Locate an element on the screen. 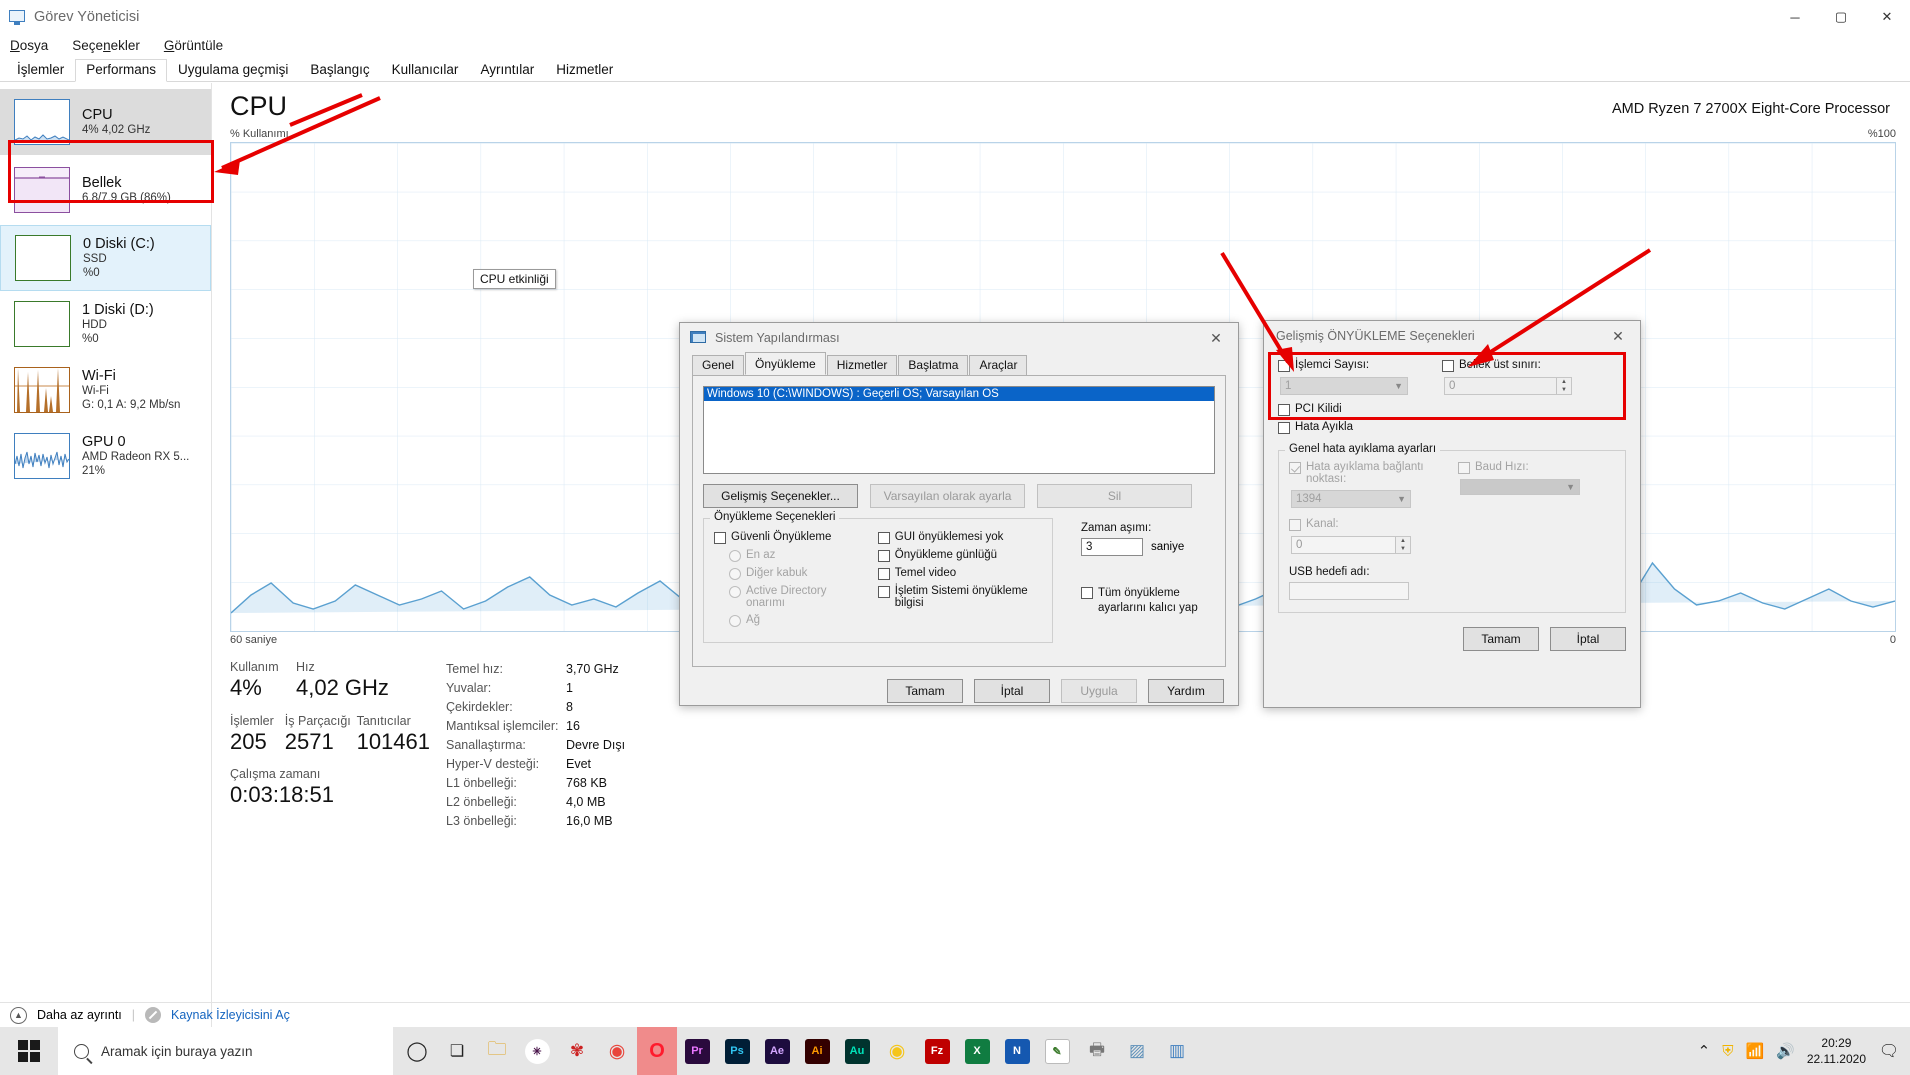 Image resolution: width=1910 pixels, height=1075 pixels. excel-icon: X is located at coordinates (977, 1051).